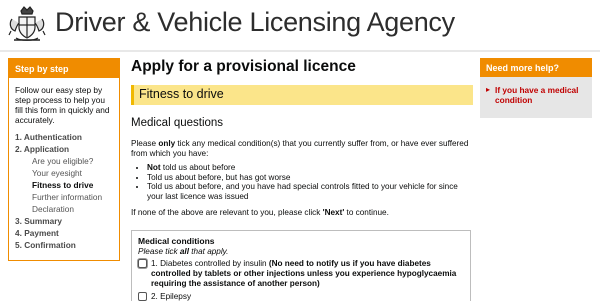 This screenshot has height=301, width=600. I want to click on header-divider, so click(300, 51).